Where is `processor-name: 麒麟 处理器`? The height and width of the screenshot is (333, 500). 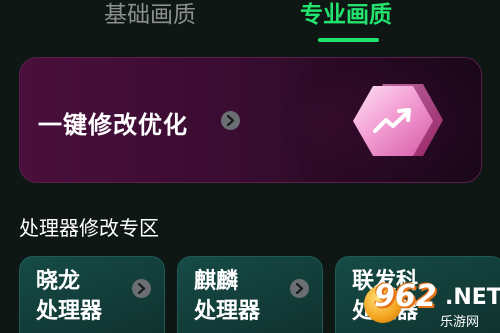
processor-name: 麒麟 处理器 is located at coordinates (227, 297).